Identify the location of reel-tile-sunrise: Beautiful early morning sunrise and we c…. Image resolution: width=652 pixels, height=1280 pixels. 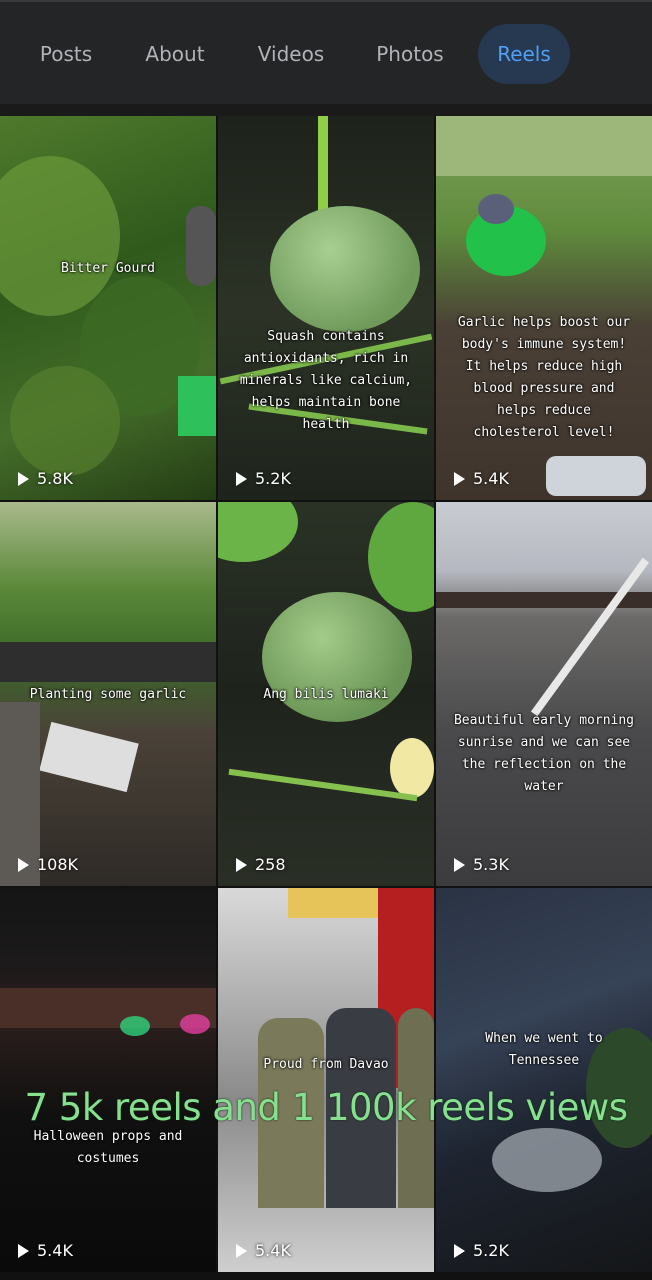
(544, 694).